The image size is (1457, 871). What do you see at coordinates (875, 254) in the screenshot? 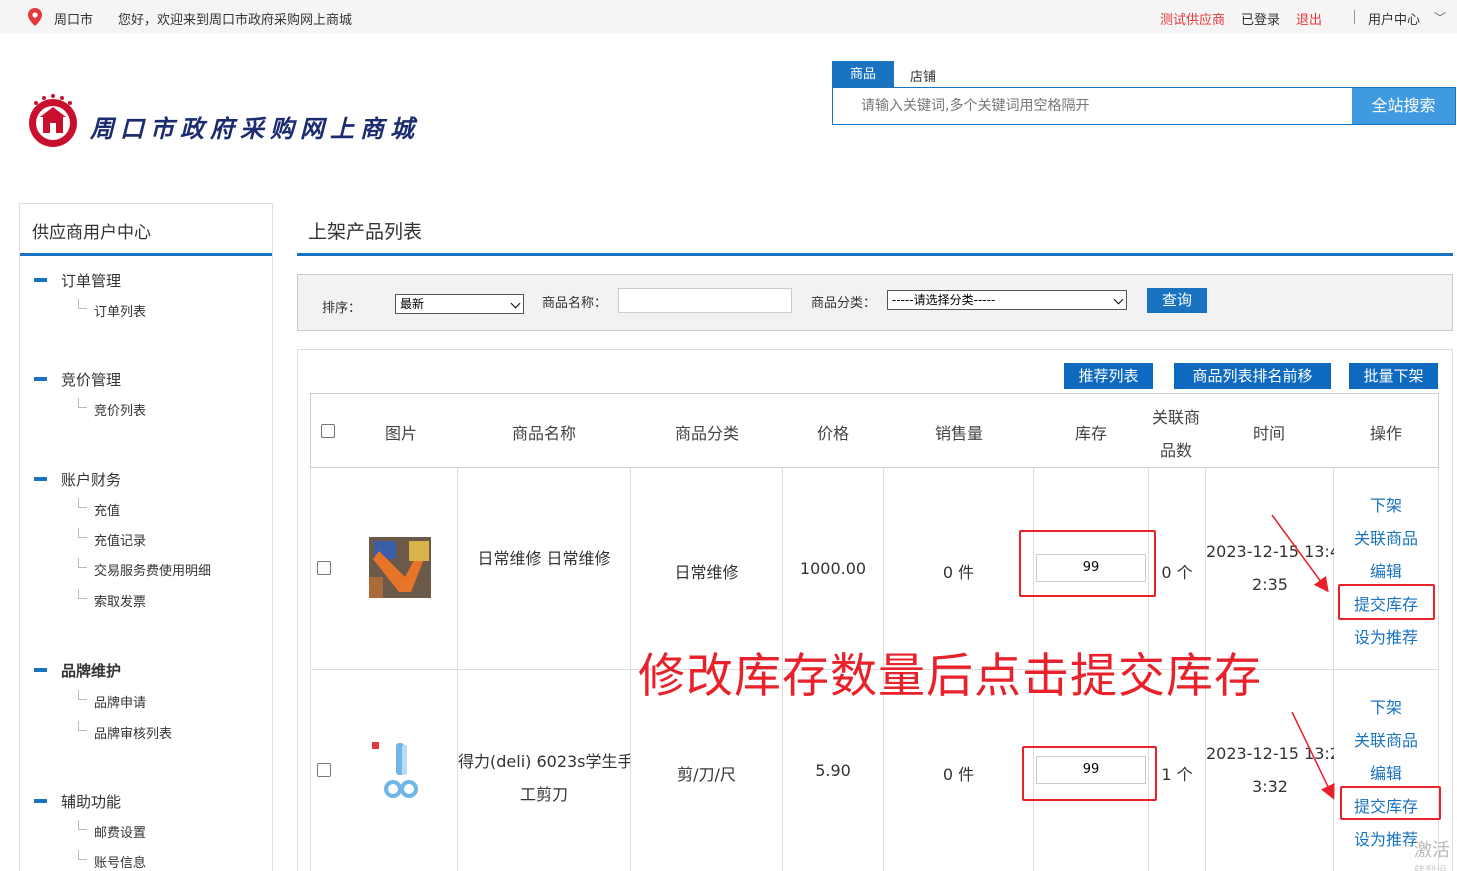
I see `title-underline` at bounding box center [875, 254].